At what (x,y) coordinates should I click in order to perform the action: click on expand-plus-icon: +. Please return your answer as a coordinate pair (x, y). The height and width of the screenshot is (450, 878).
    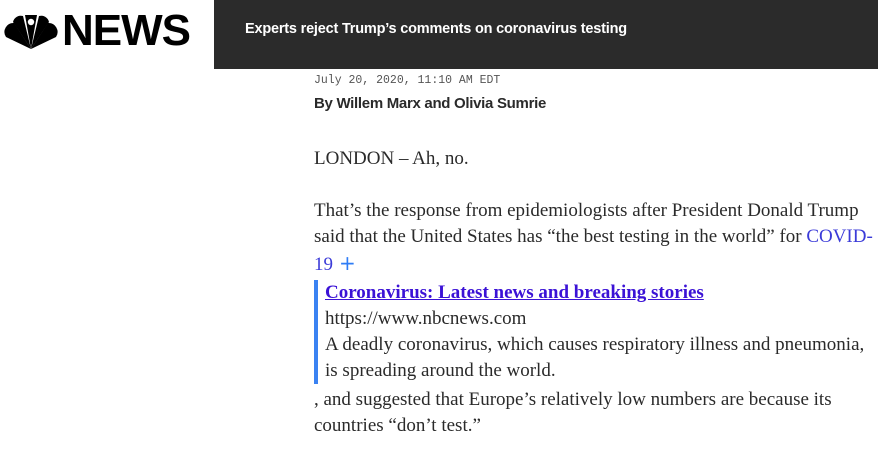
    Looking at the image, I should click on (347, 263).